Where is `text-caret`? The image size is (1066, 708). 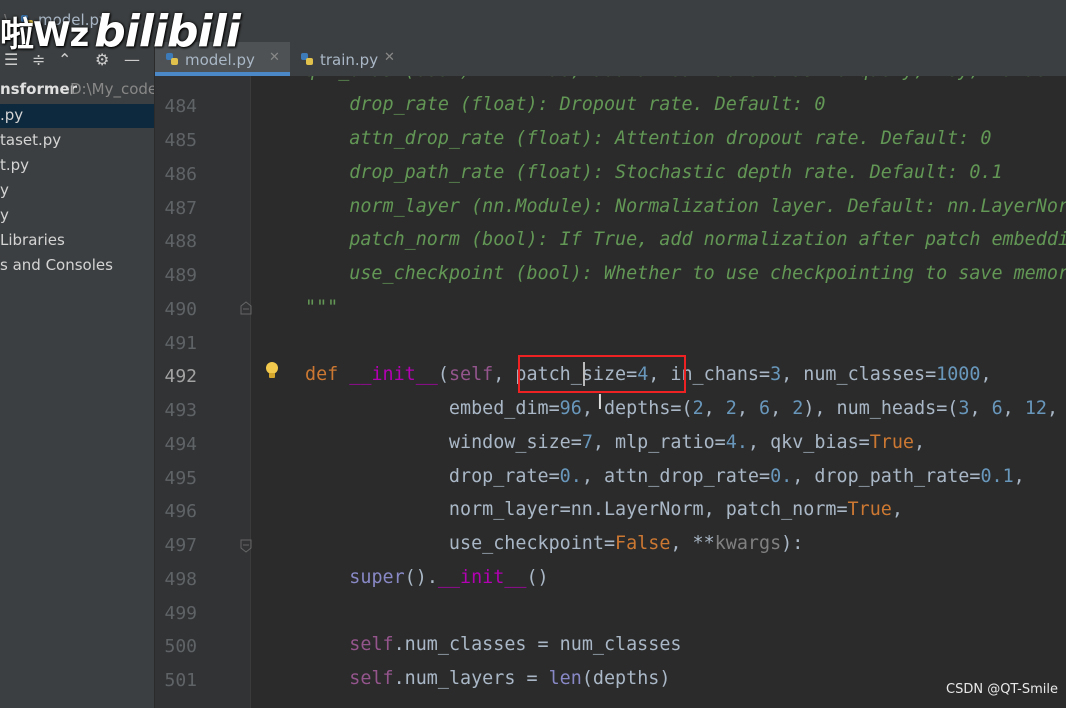
text-caret is located at coordinates (584, 374).